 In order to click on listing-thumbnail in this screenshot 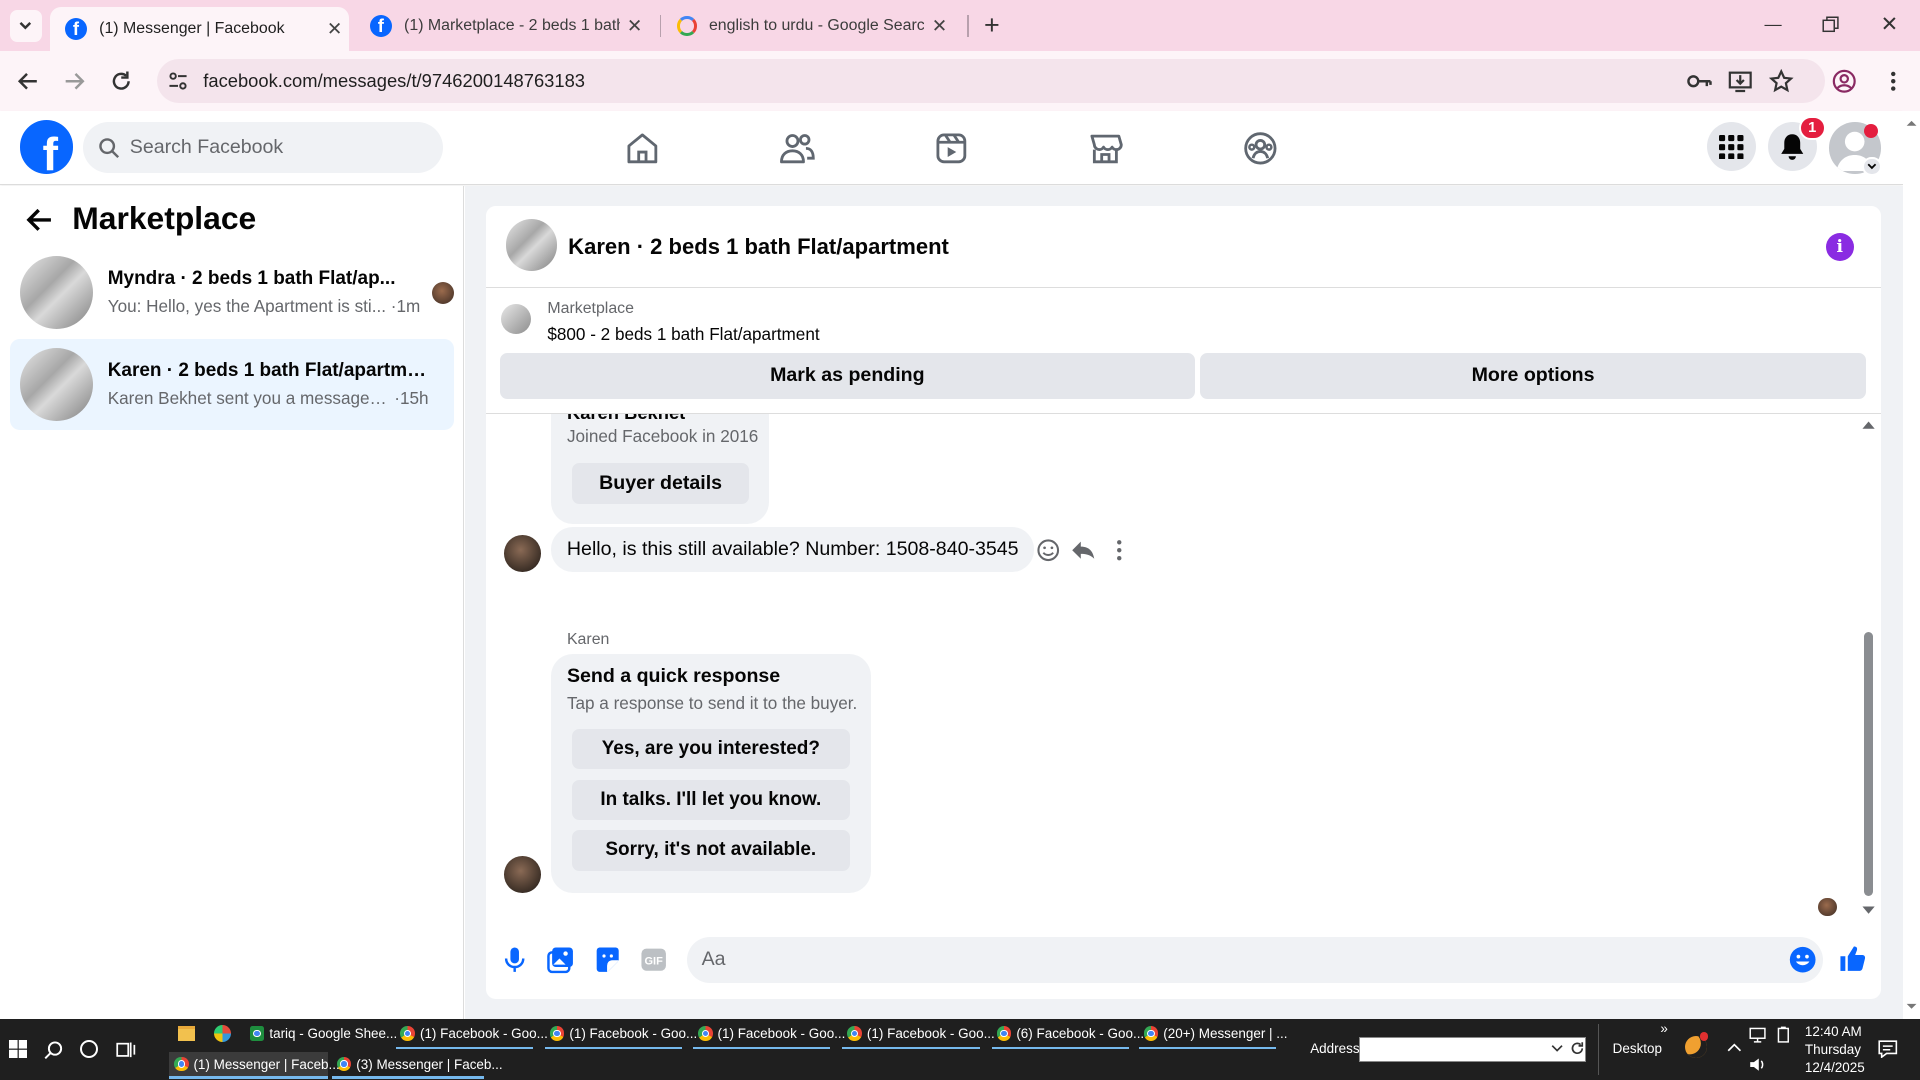, I will do `click(56, 292)`.